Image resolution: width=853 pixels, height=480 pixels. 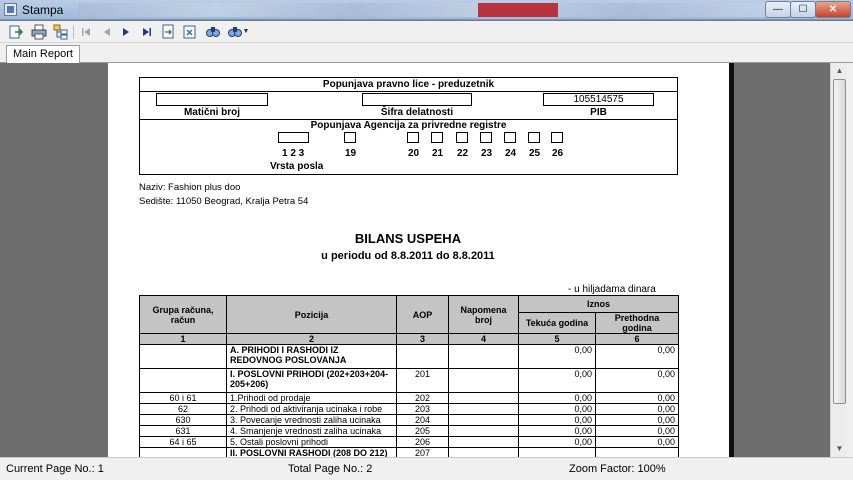 I want to click on report-toolbar: ▼, so click(x=426, y=32).